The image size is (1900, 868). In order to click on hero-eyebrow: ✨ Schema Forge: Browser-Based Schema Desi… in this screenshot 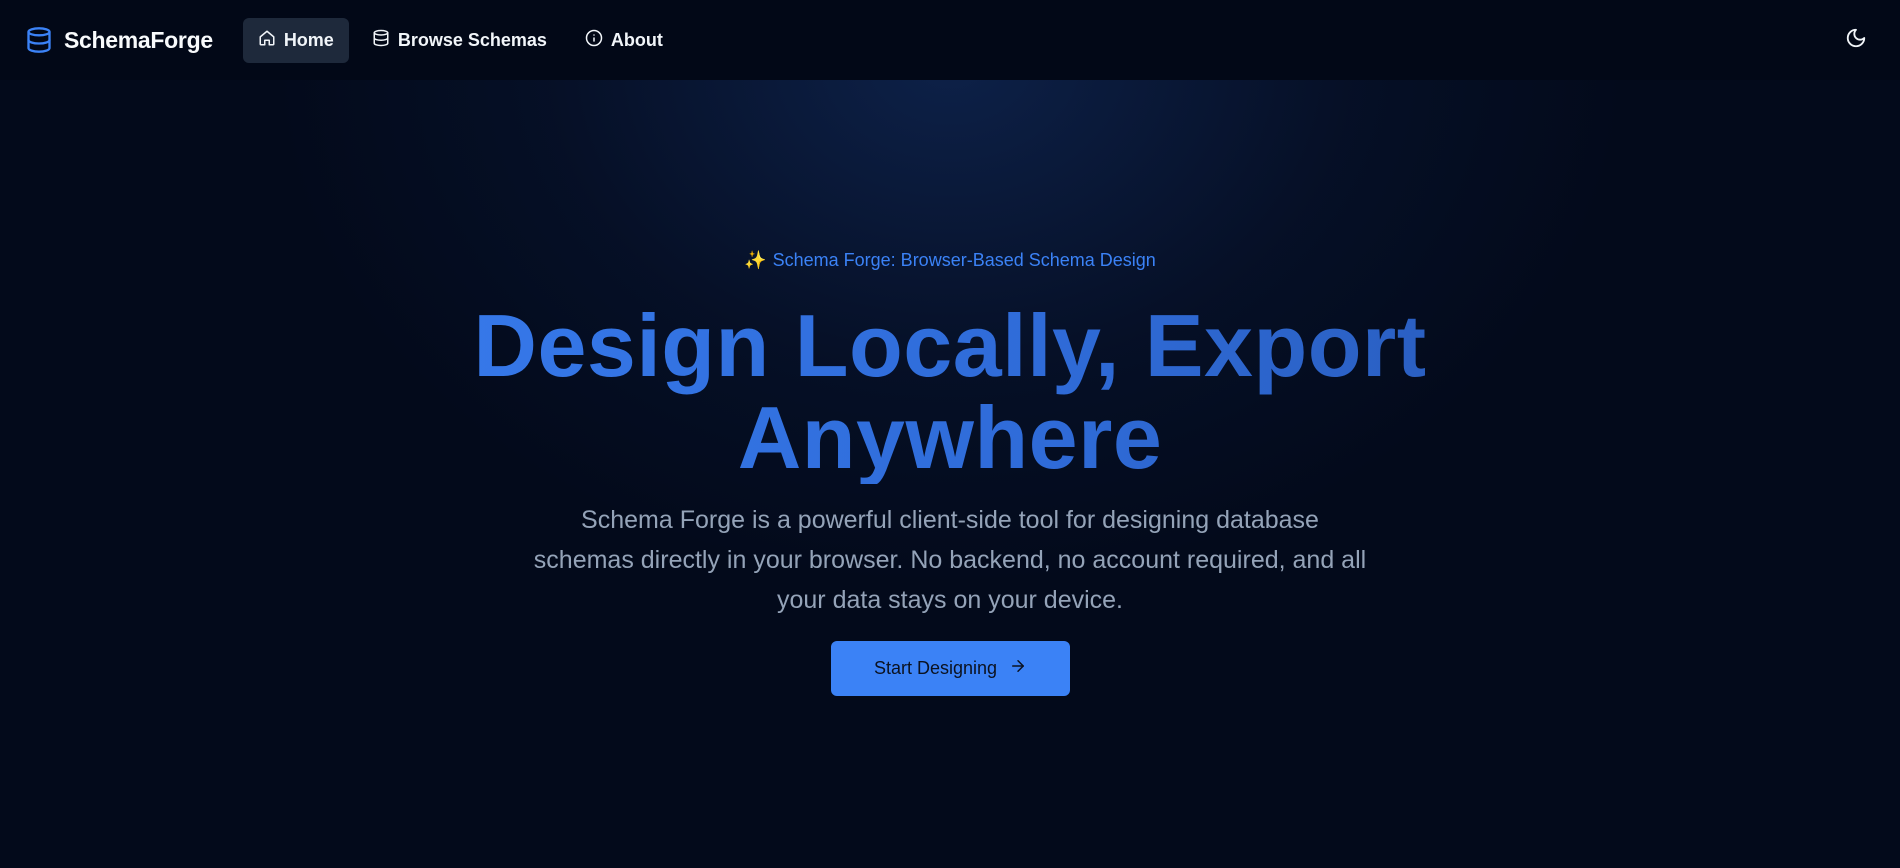, I will do `click(950, 260)`.